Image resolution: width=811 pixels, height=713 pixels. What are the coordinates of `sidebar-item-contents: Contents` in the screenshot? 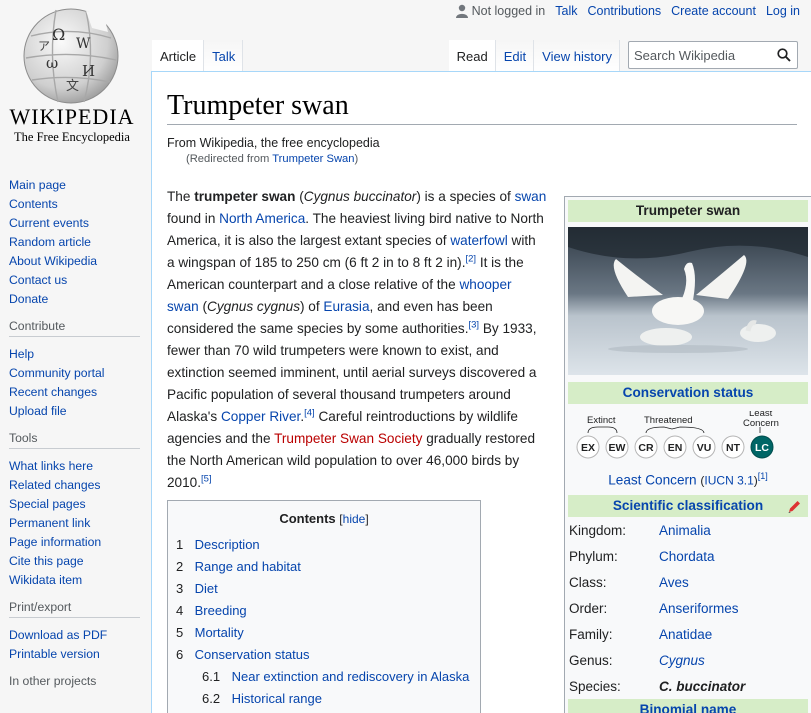 It's located at (33, 204).